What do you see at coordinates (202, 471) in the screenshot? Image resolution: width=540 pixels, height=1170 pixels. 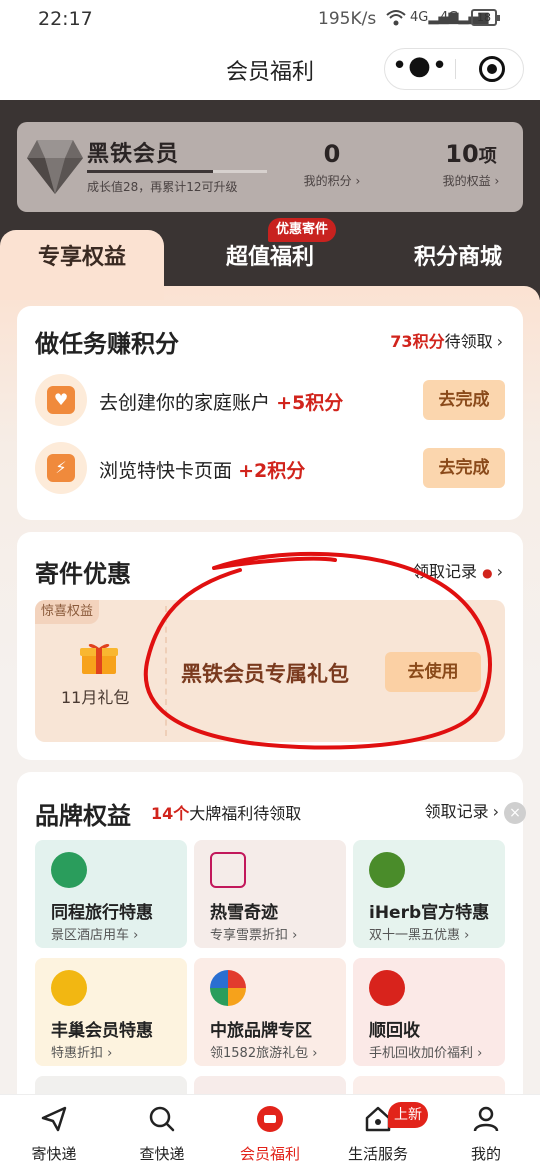 I see `task-text: 浏览特快卡页面 +2积分` at bounding box center [202, 471].